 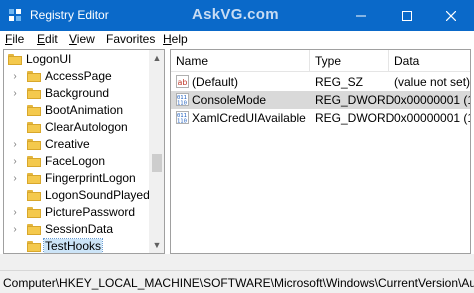 I want to click on list-header: Name Type Data, so click(x=320, y=61).